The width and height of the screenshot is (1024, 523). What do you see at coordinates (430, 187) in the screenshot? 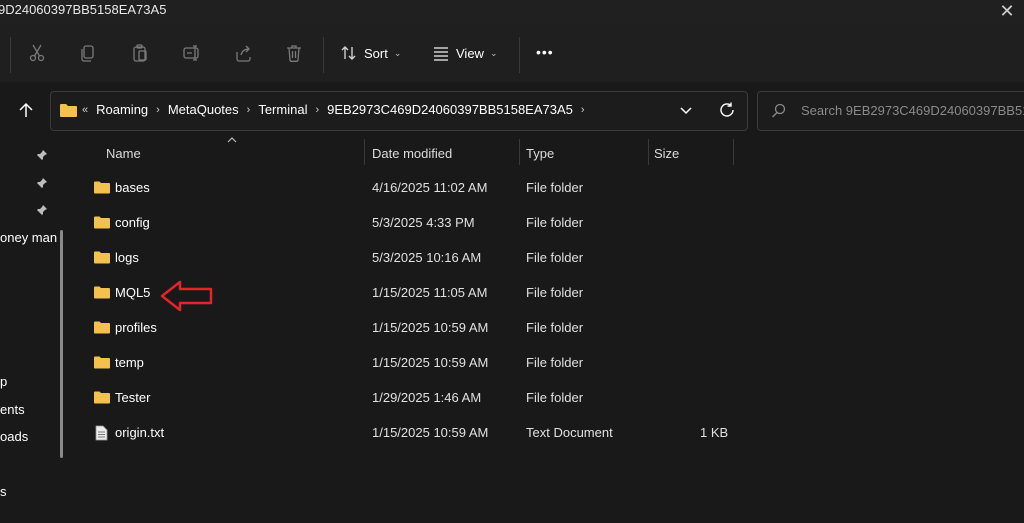
I see `file-date: 4/16/2025 11:02 AM` at bounding box center [430, 187].